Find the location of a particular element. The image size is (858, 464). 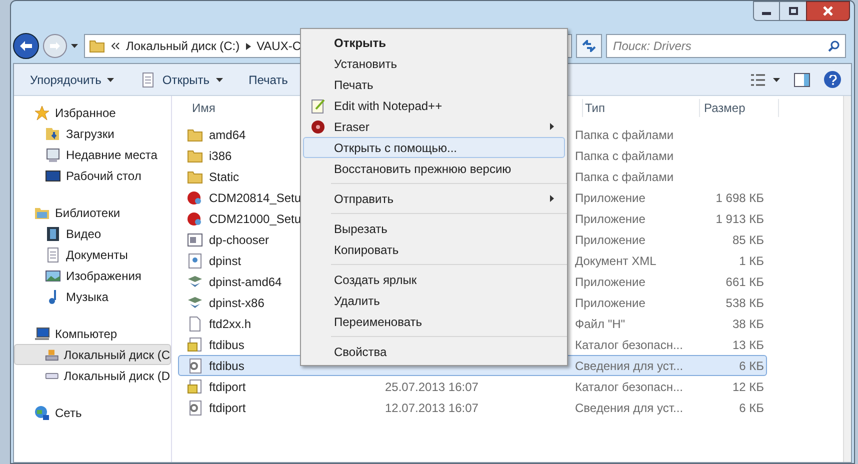

size-cell-text: 1 913 КБ is located at coordinates (739, 219).